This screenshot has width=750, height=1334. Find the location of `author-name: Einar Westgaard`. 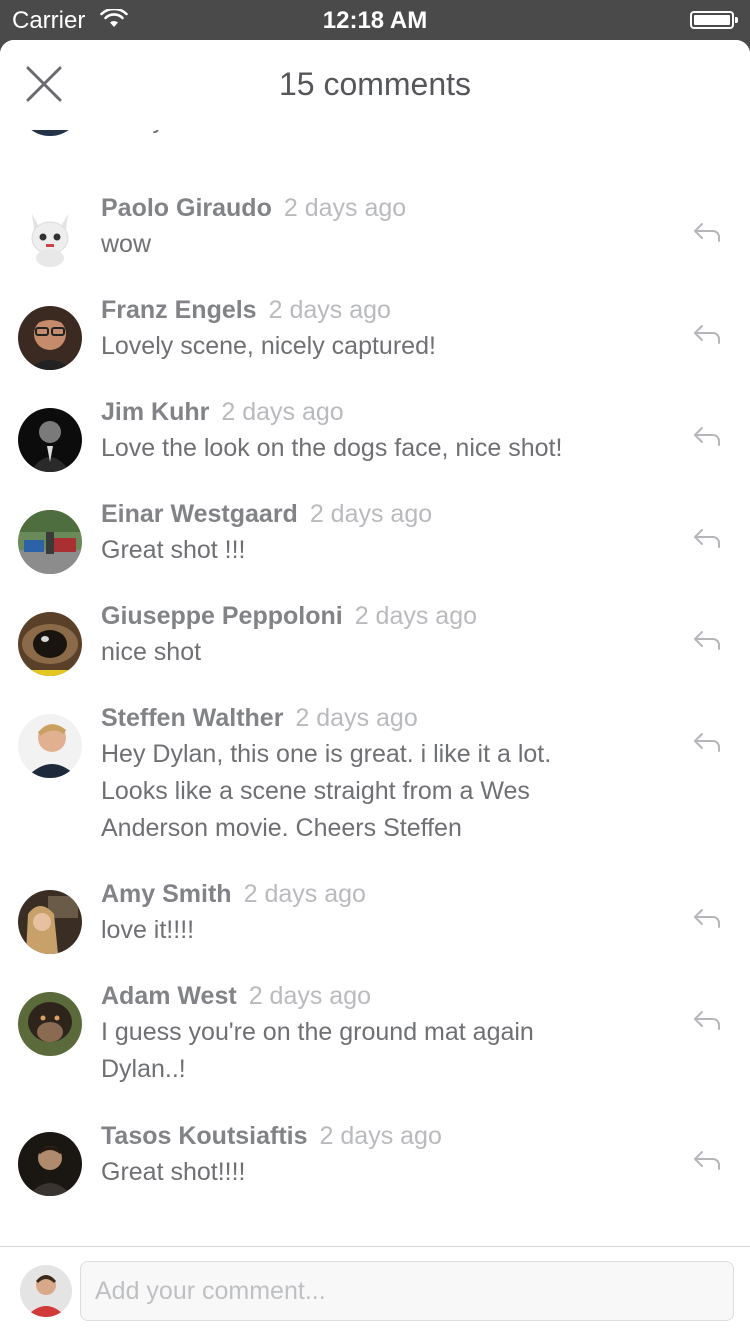

author-name: Einar Westgaard is located at coordinates (199, 514).